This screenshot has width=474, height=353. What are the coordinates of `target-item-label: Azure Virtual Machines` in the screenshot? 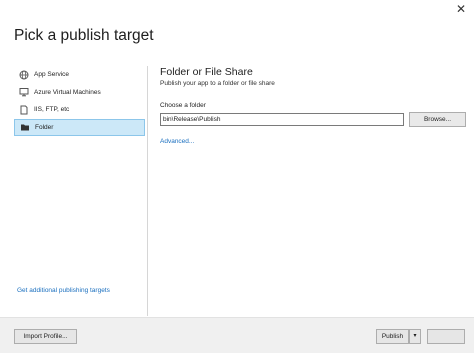 It's located at (67, 92).